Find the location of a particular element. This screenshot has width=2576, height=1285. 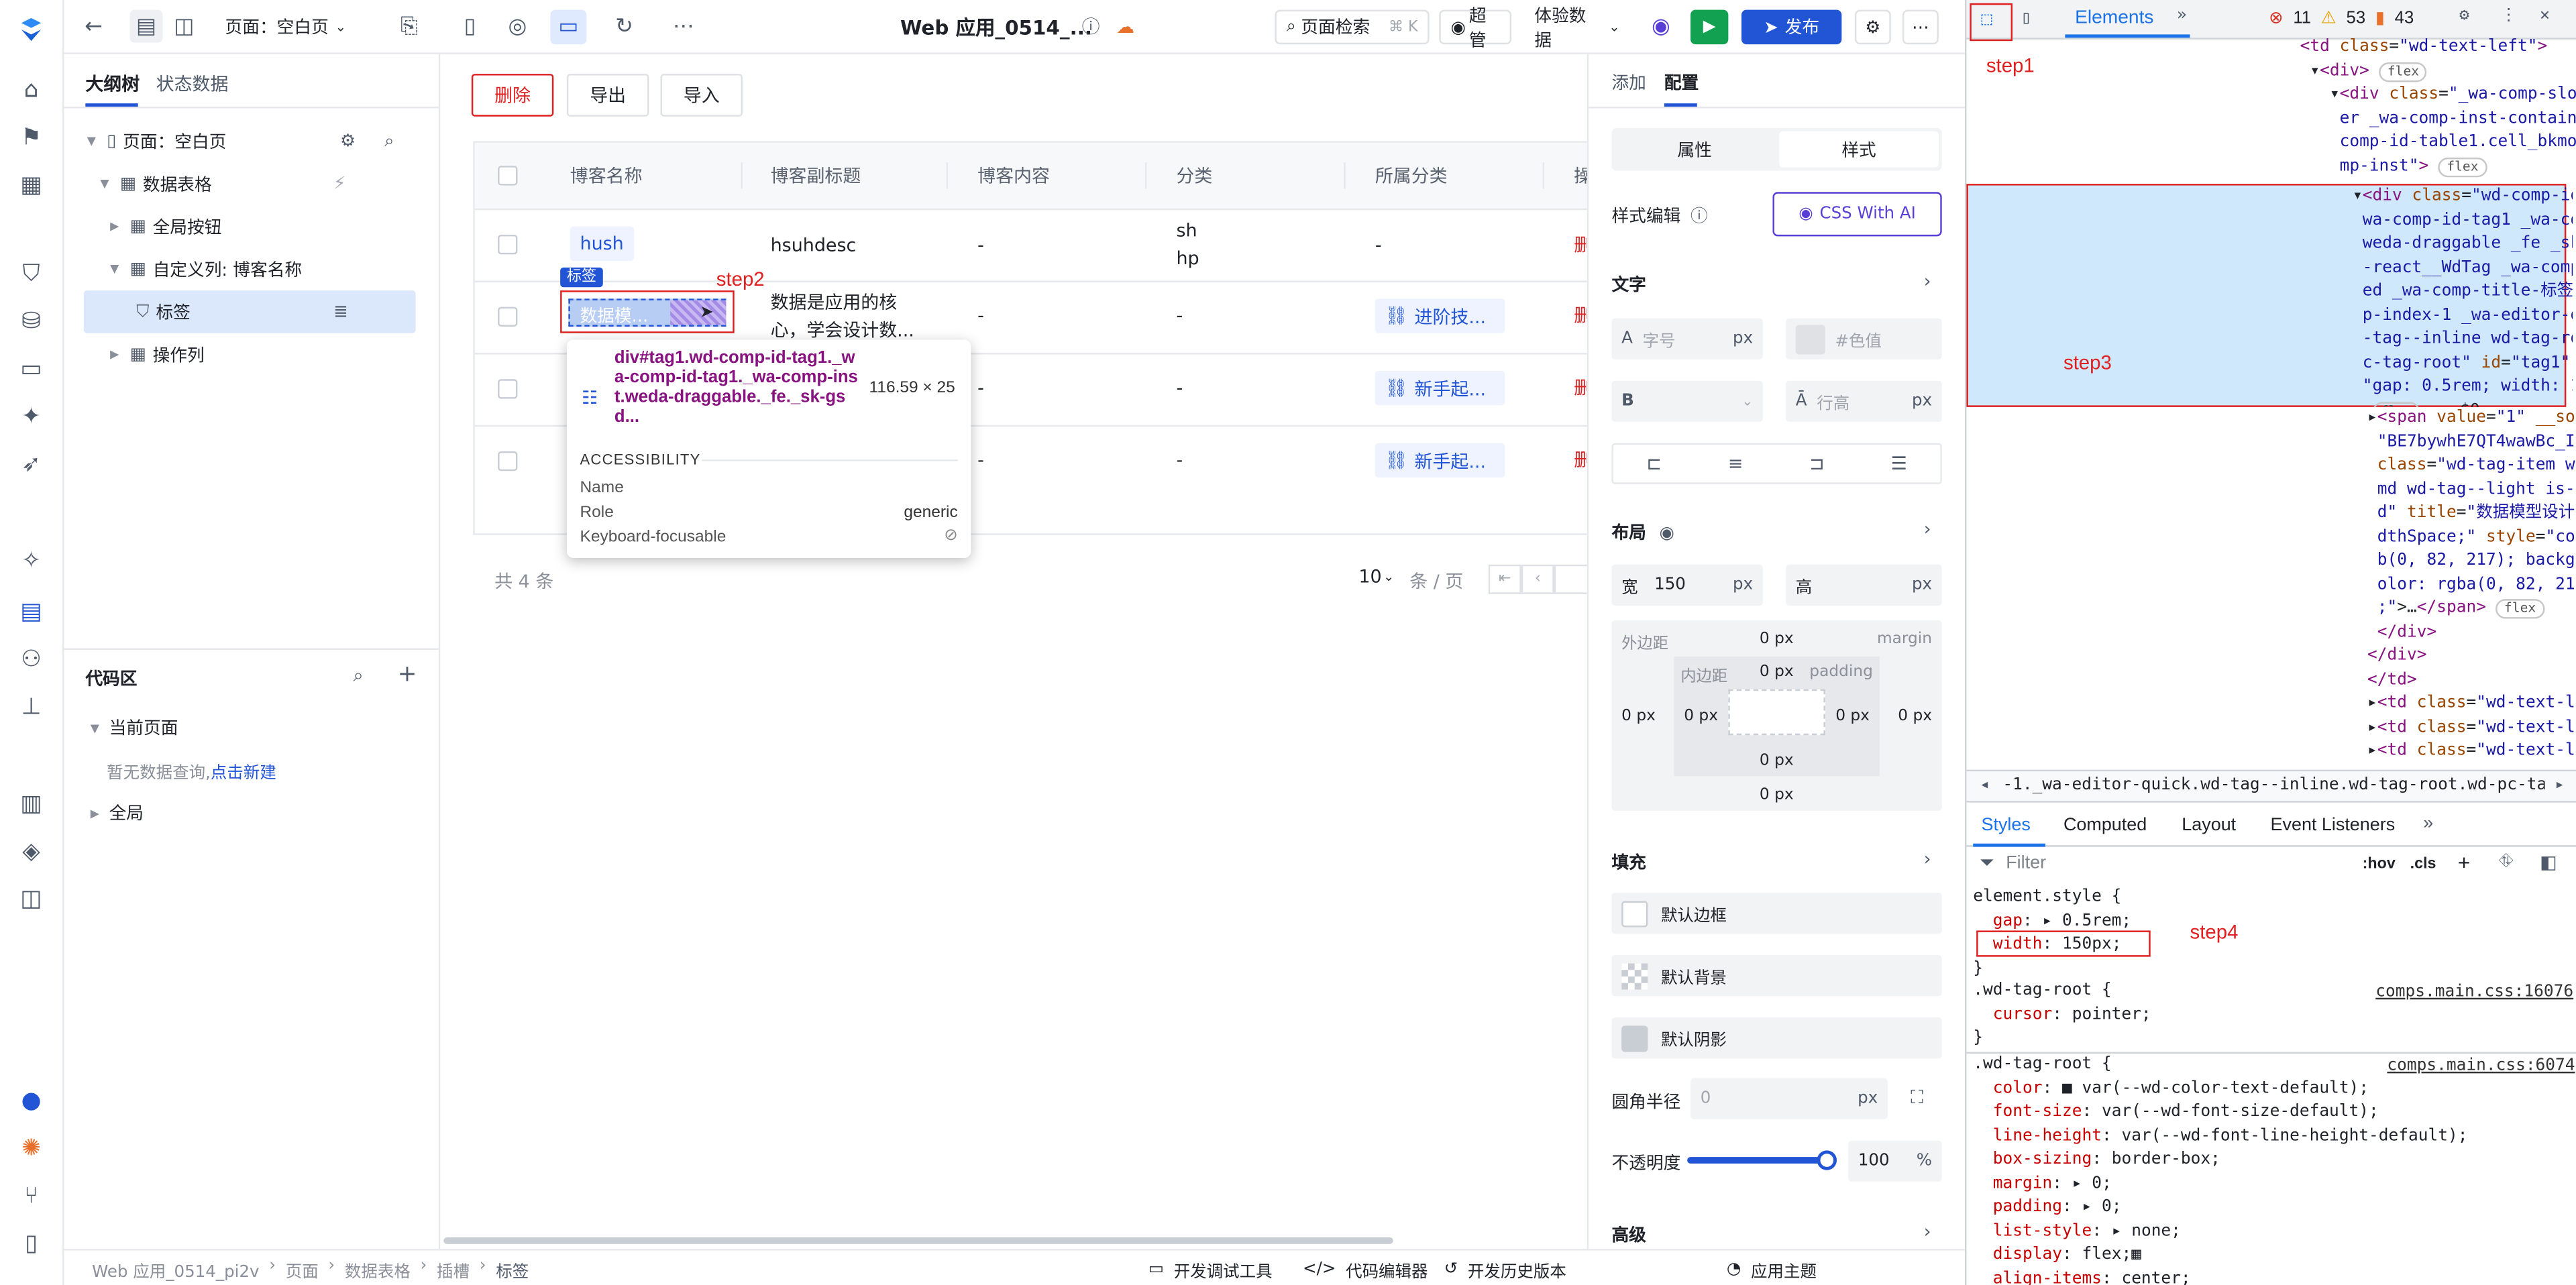

sidebar-toggle-icon: ◧ is located at coordinates (2548, 862).